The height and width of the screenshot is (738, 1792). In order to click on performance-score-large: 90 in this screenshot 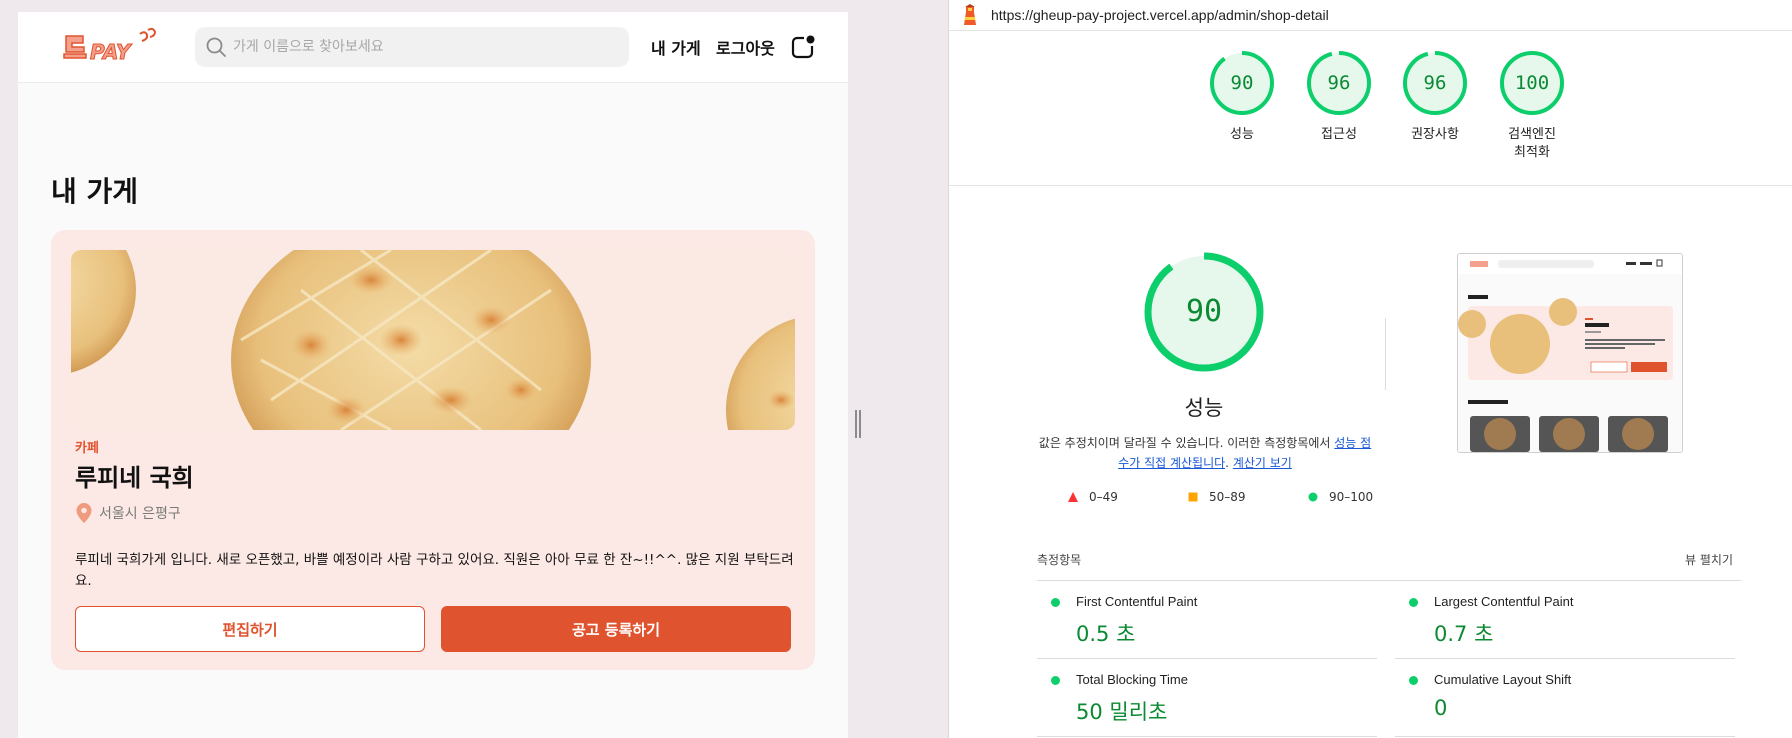, I will do `click(1204, 311)`.